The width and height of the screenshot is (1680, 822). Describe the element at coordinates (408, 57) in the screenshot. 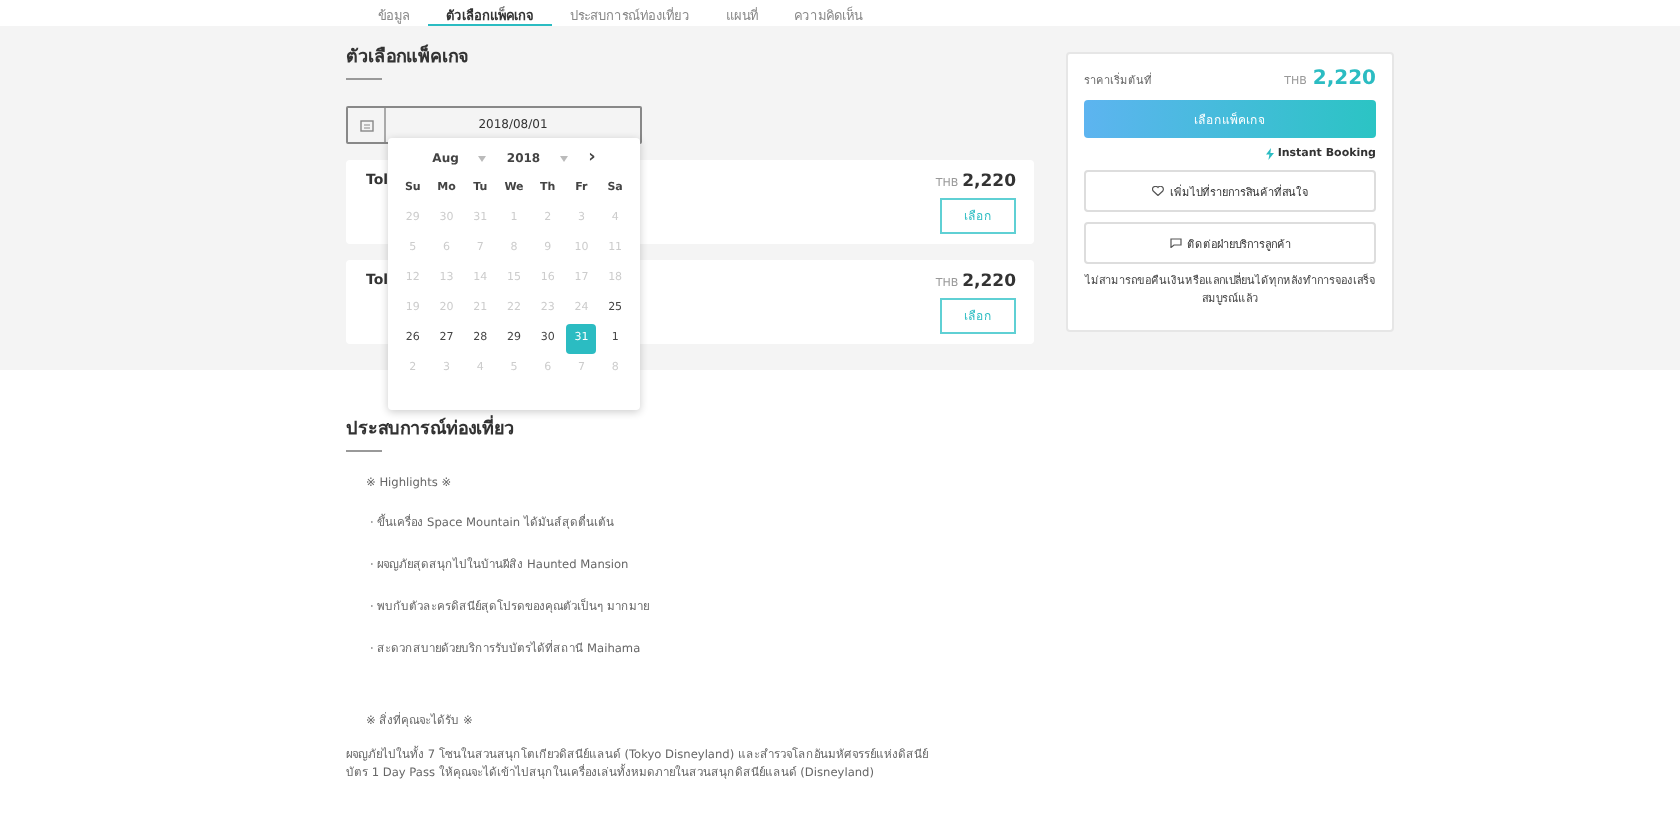

I see `section-title: ตัวเลือกแพ็คเกจ` at that location.